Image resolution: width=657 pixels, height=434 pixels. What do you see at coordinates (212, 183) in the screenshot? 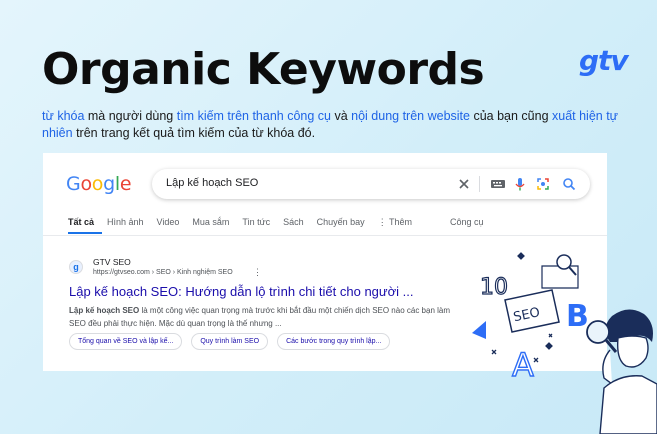
I see `search-input: Lập kế hoạch SEO` at bounding box center [212, 183].